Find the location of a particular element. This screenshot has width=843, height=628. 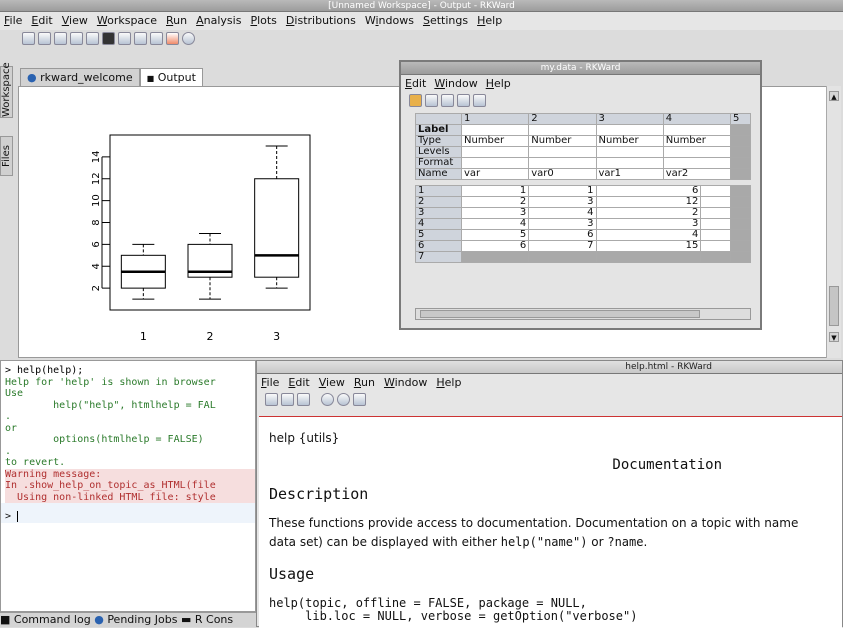

forward-icon is located at coordinates (343, 399).